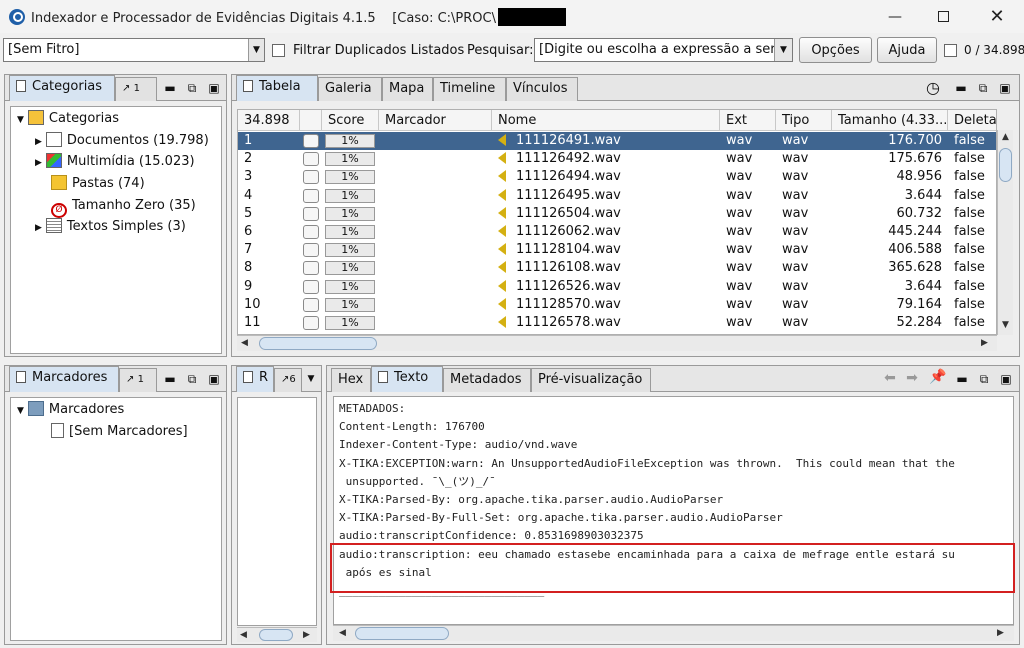 The height and width of the screenshot is (648, 1024). I want to click on tab-gallery: Galeria, so click(350, 89).